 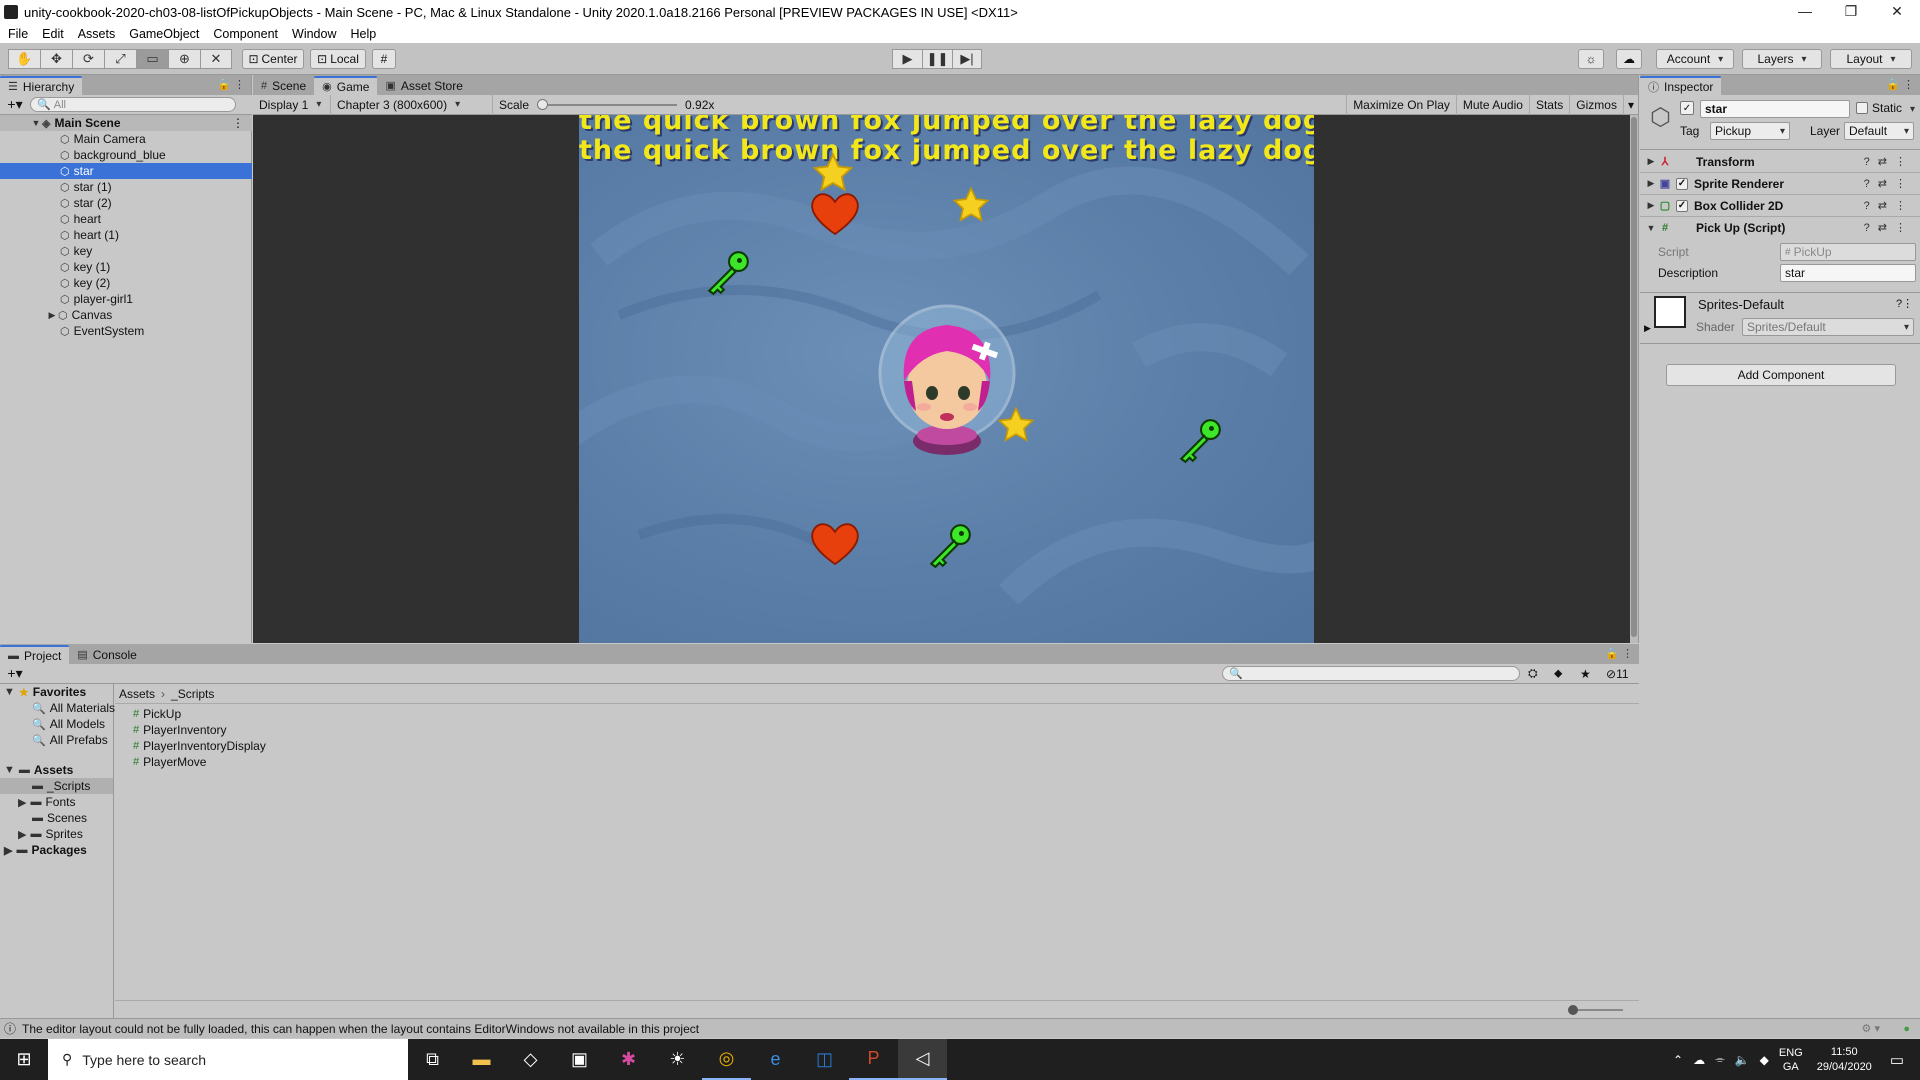 I want to click on tab-inspector: ⓘ Inspector, so click(x=1681, y=85).